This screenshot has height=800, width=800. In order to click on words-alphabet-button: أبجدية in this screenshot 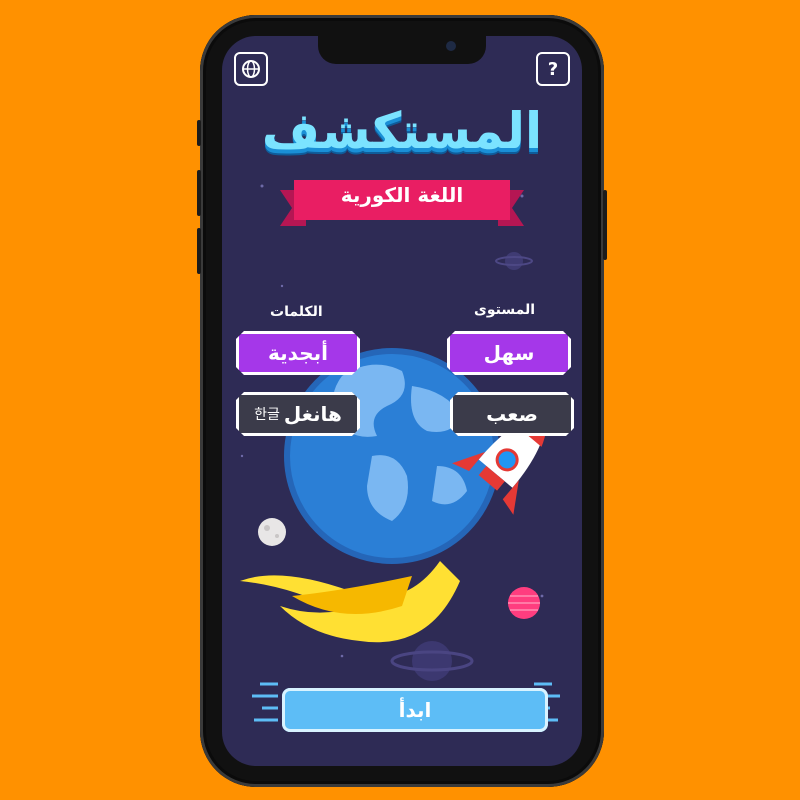, I will do `click(298, 353)`.